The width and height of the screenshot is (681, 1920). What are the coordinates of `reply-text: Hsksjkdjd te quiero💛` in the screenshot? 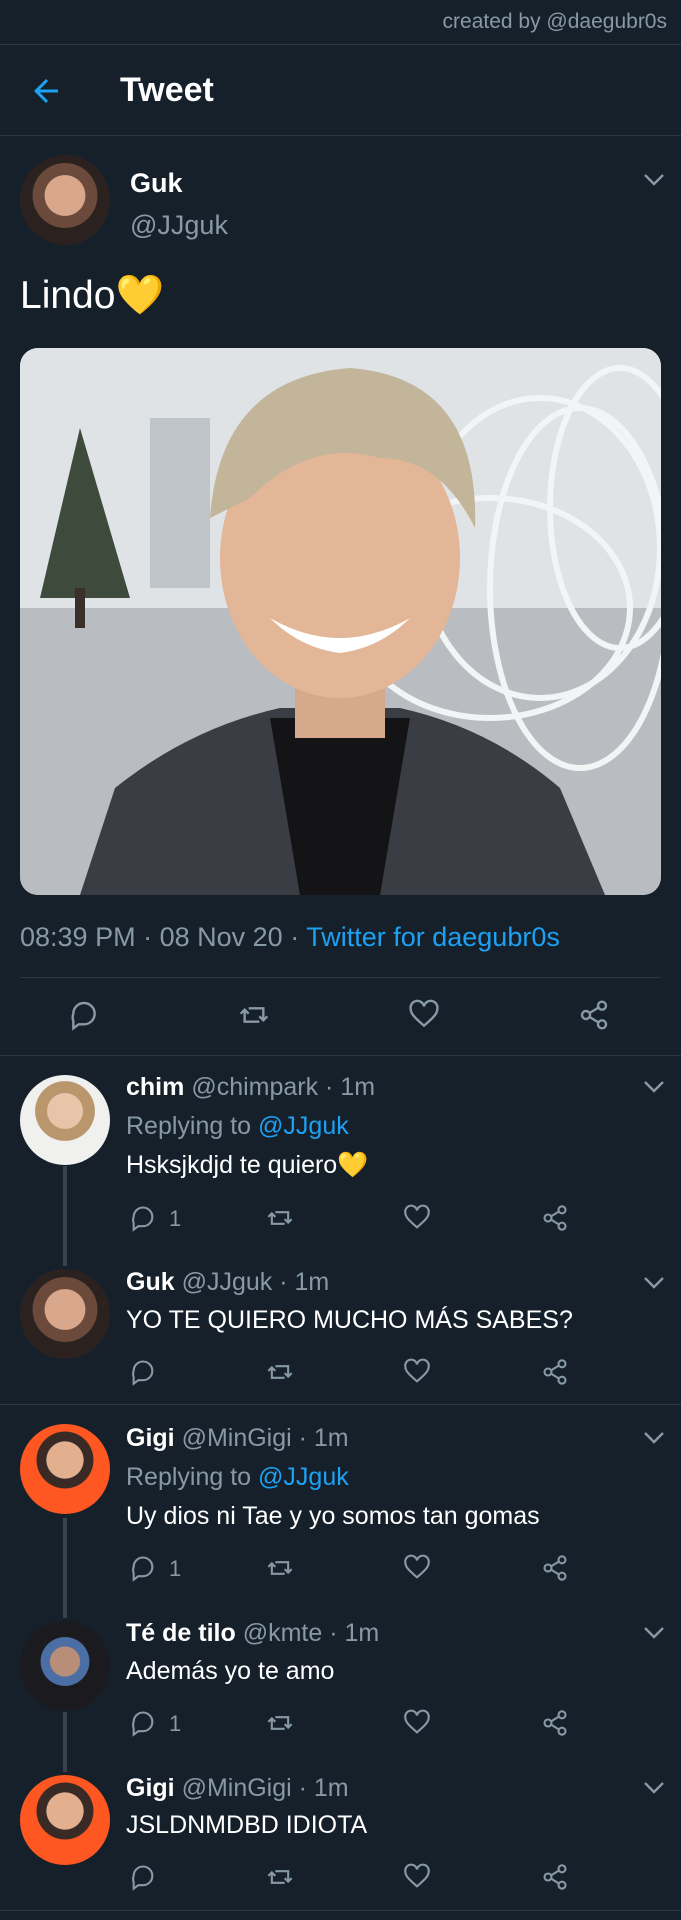 It's located at (247, 1165).